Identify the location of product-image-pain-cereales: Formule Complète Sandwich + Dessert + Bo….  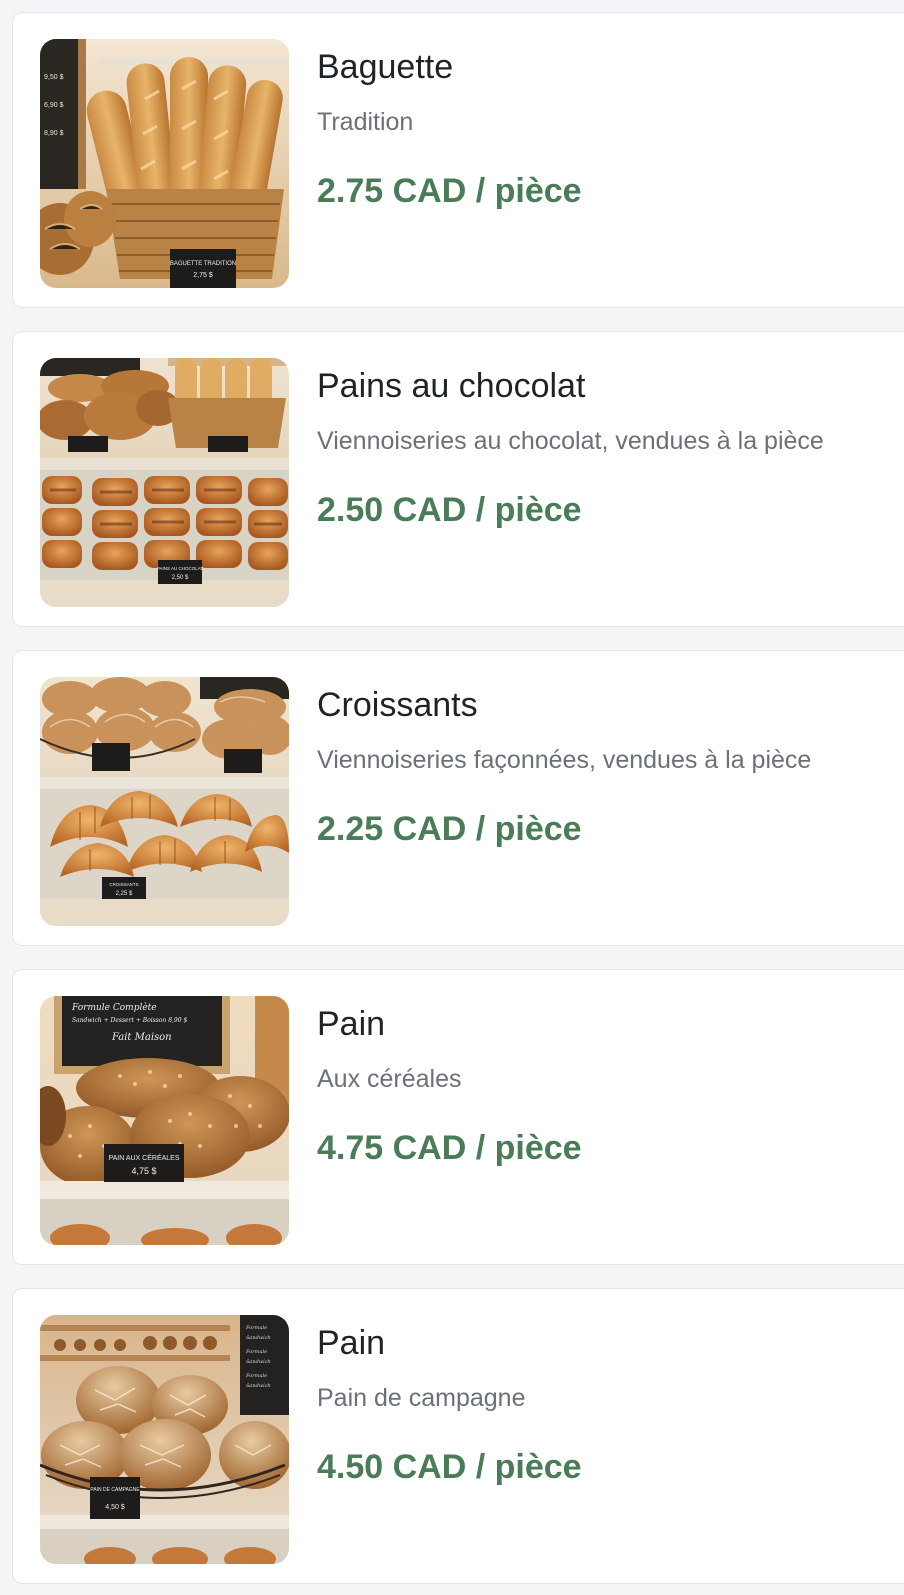
(164, 1120).